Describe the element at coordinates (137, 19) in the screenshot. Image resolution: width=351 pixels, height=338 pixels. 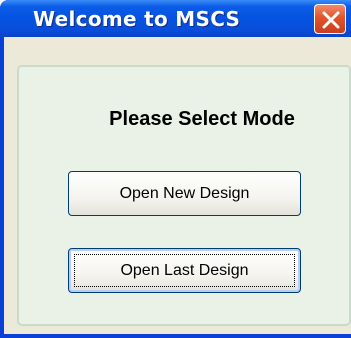
I see `window-title: Welcome to MSCS` at that location.